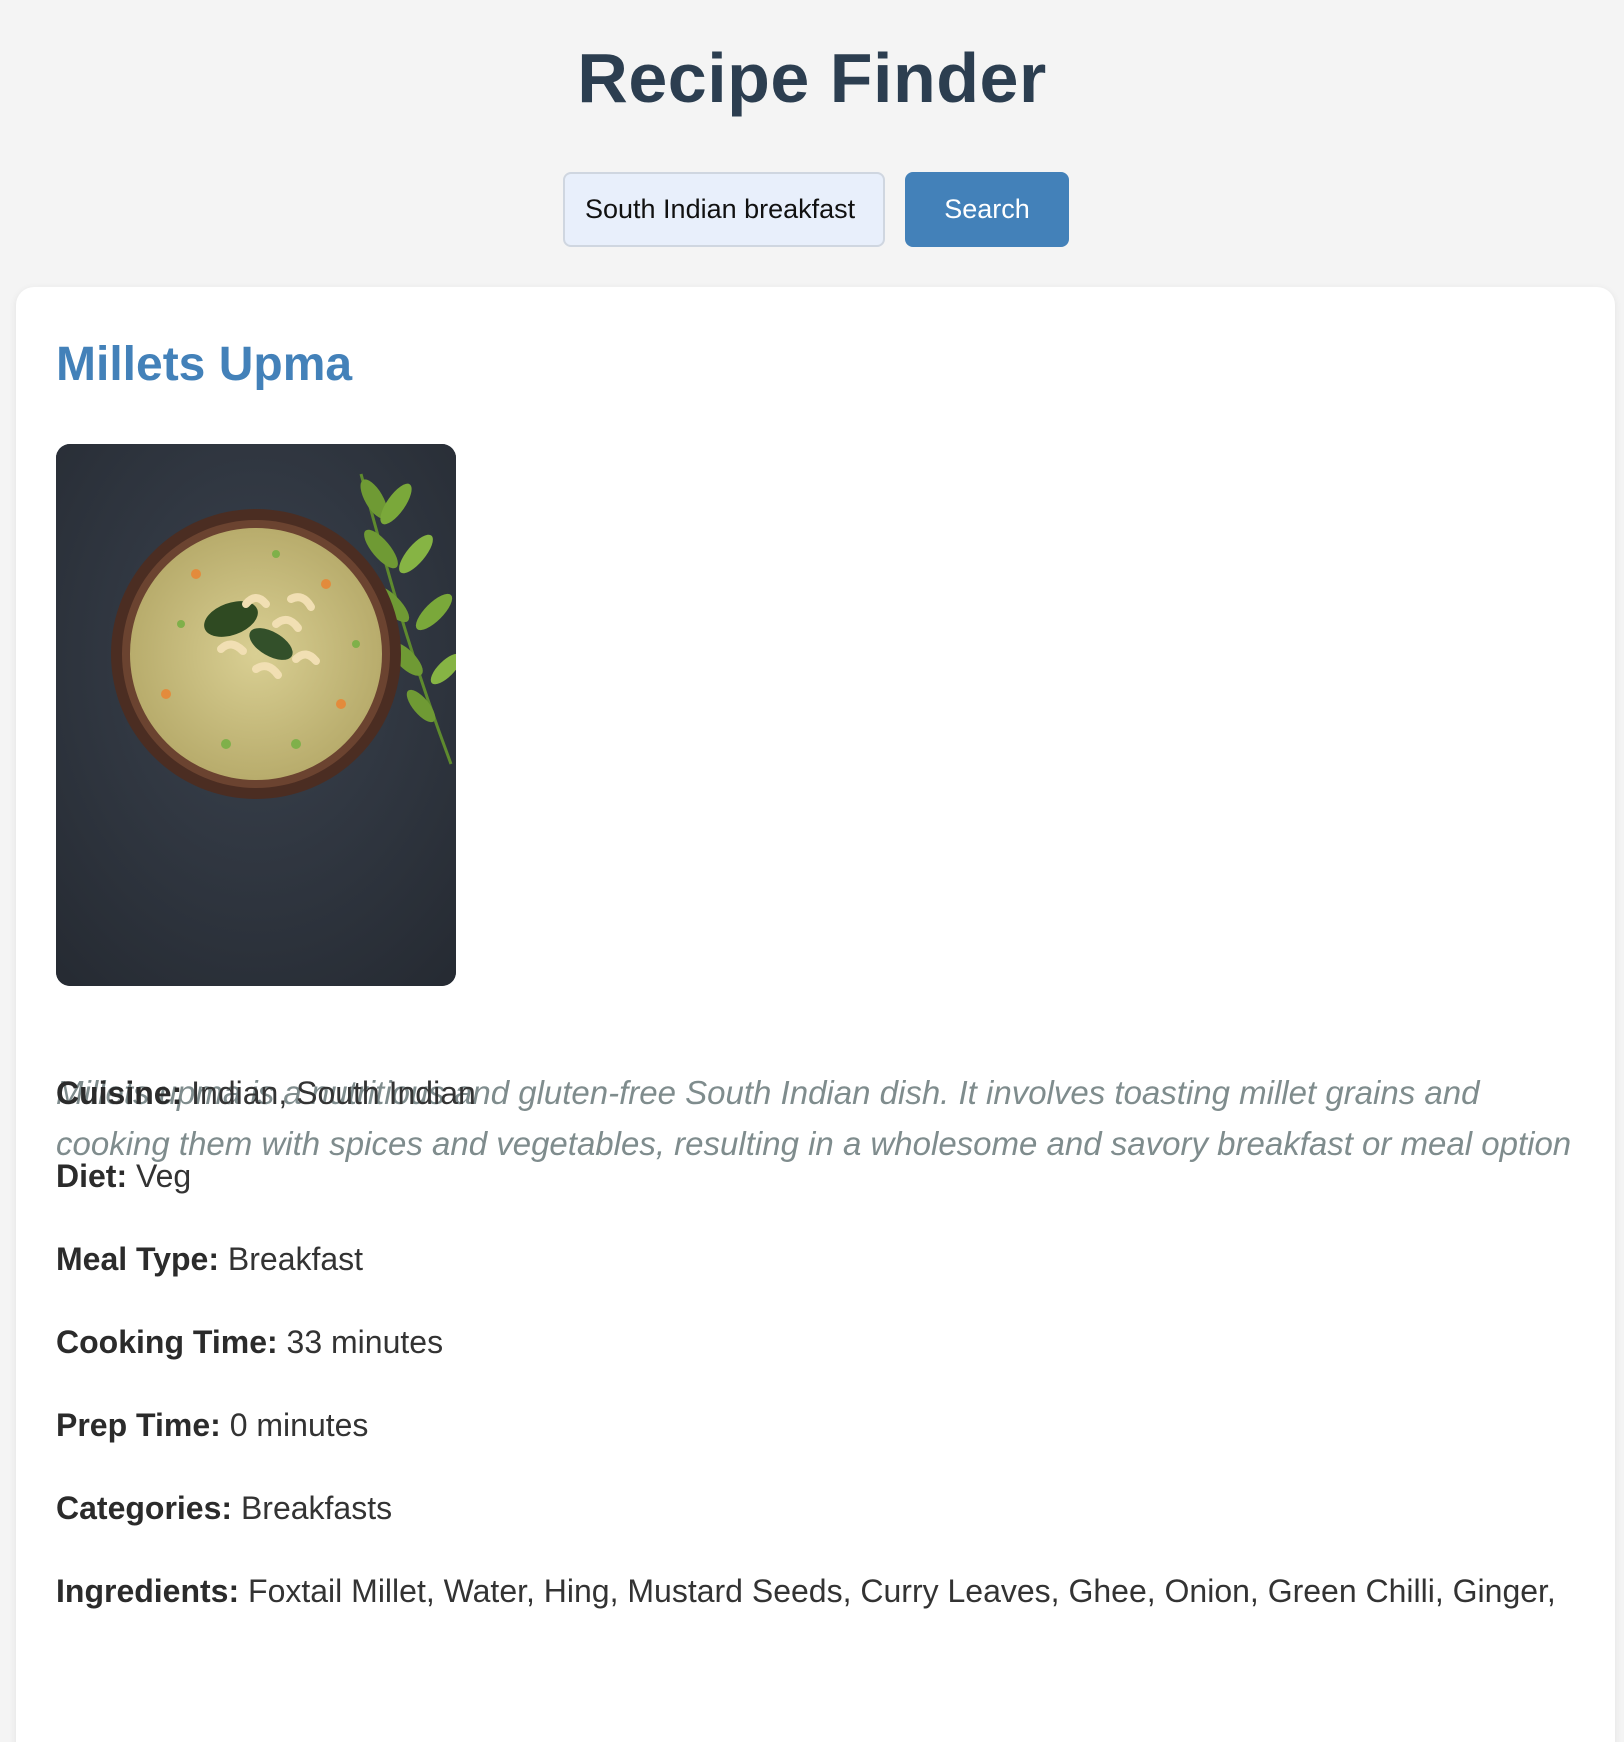 The image size is (1624, 1742). Describe the element at coordinates (365, 1342) in the screenshot. I see `detail-value: 33 minutes` at that location.